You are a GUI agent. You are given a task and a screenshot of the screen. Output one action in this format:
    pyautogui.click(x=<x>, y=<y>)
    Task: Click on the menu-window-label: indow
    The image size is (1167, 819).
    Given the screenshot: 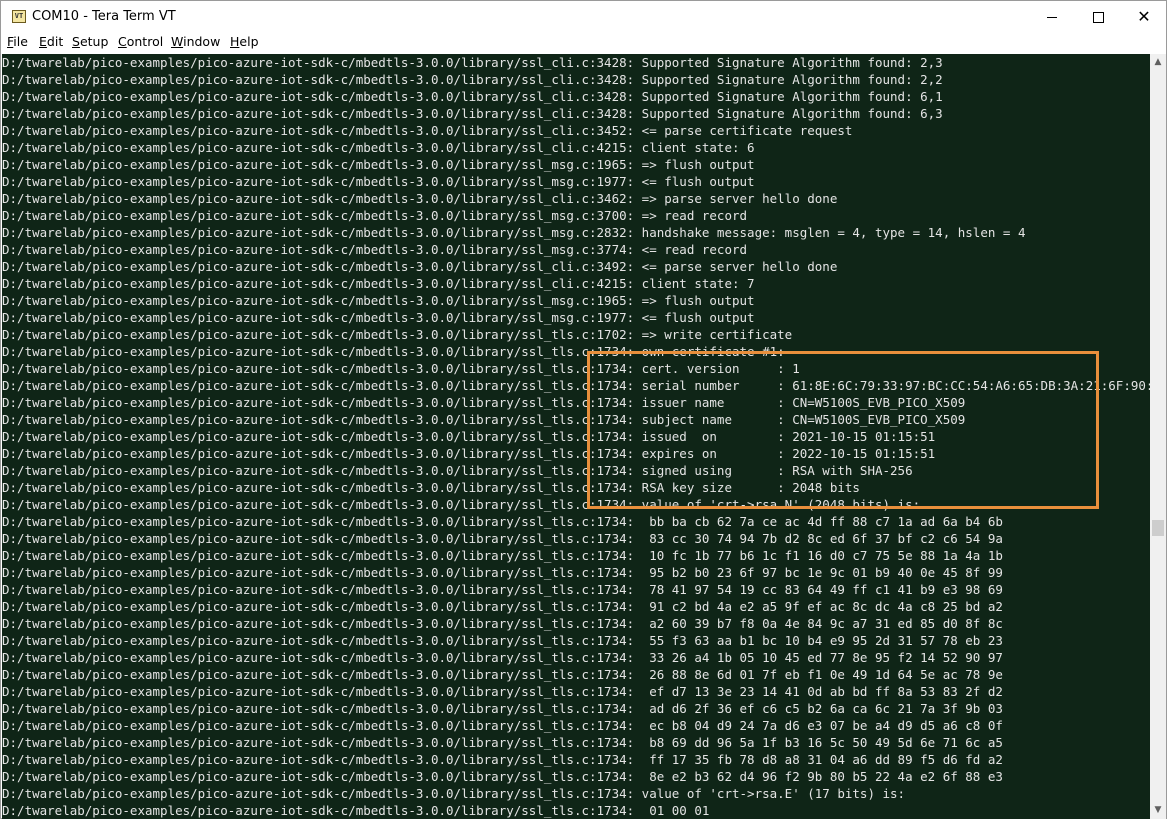 What is the action you would take?
    pyautogui.click(x=202, y=41)
    